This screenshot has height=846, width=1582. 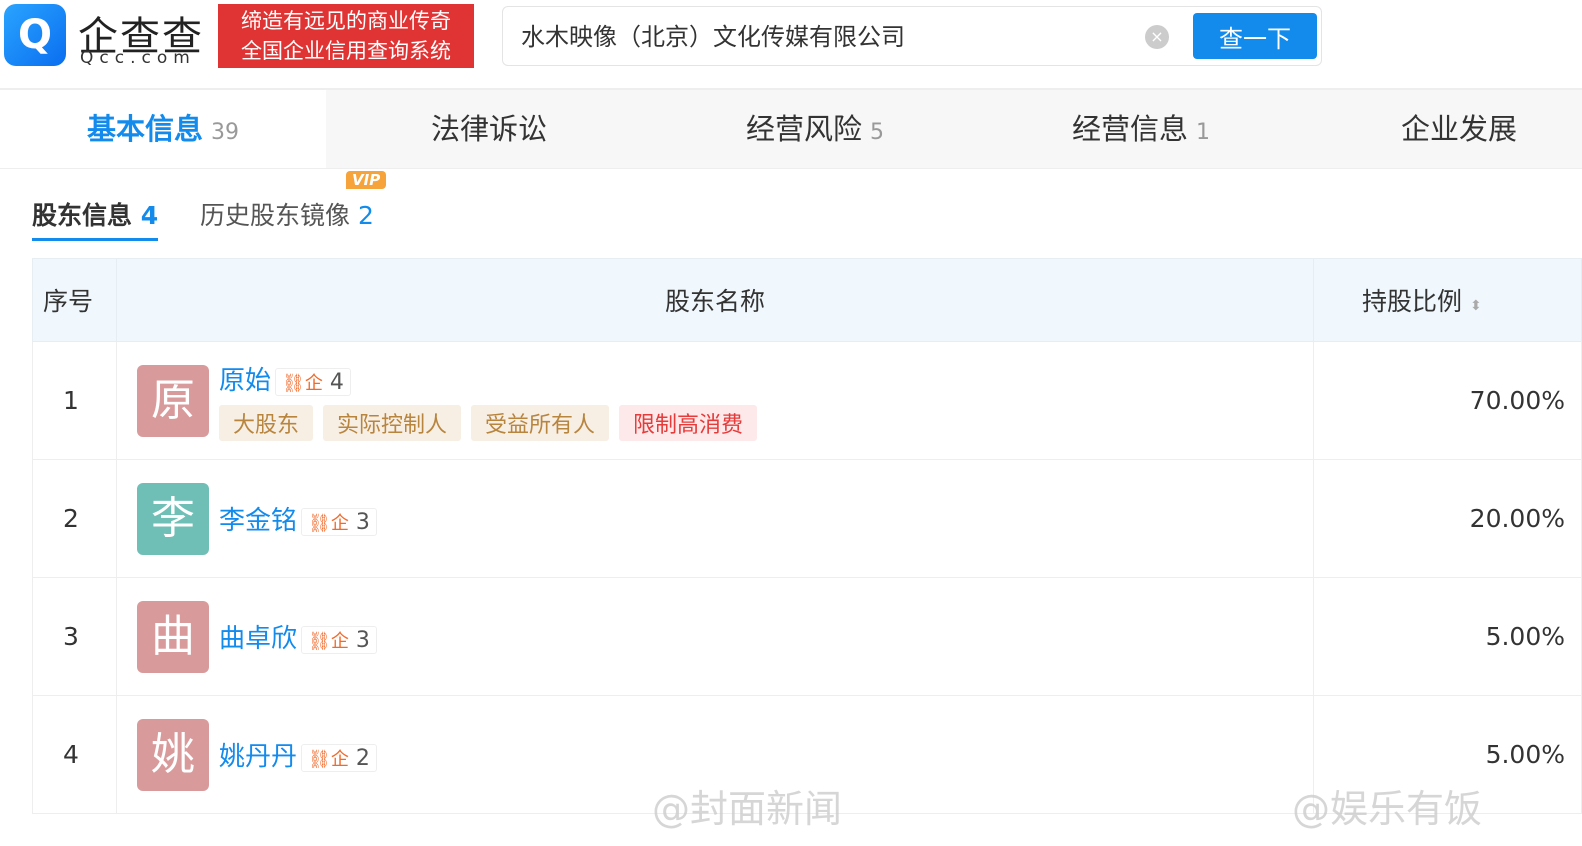 I want to click on avatar: 姚, so click(x=173, y=754).